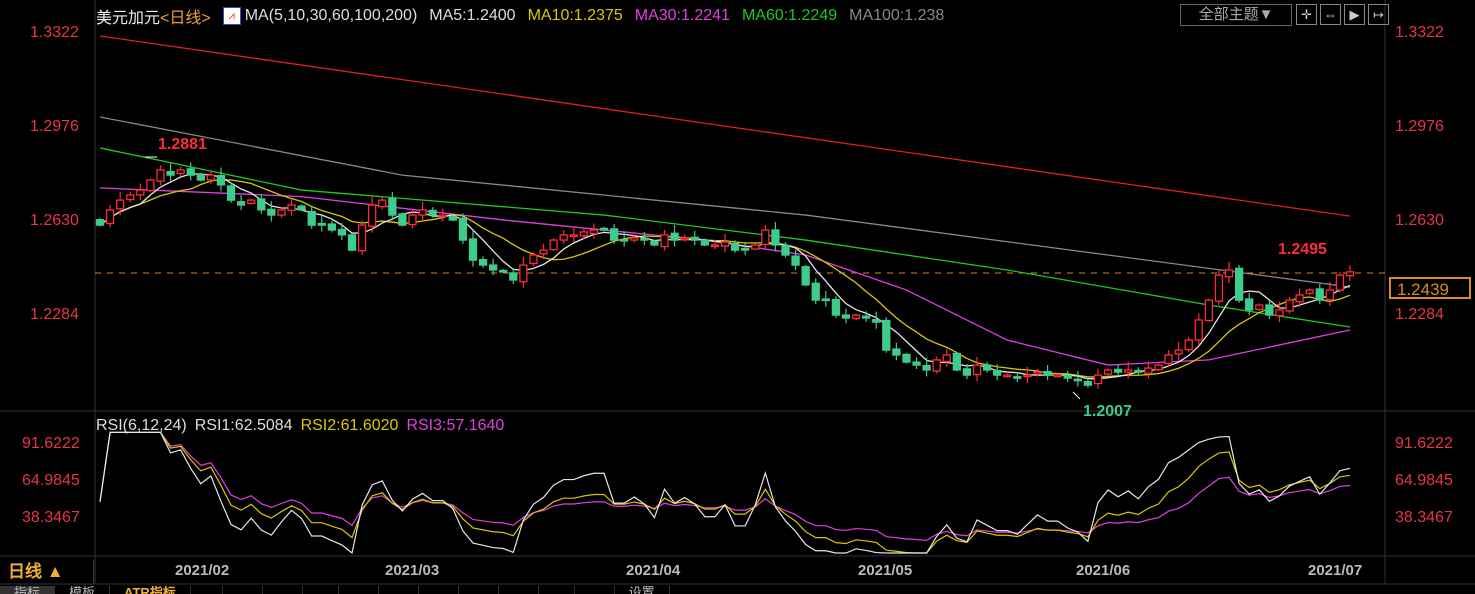 The height and width of the screenshot is (594, 1475). What do you see at coordinates (1236, 15) in the screenshot?
I see `theme-dropdown: 全部主题▼` at bounding box center [1236, 15].